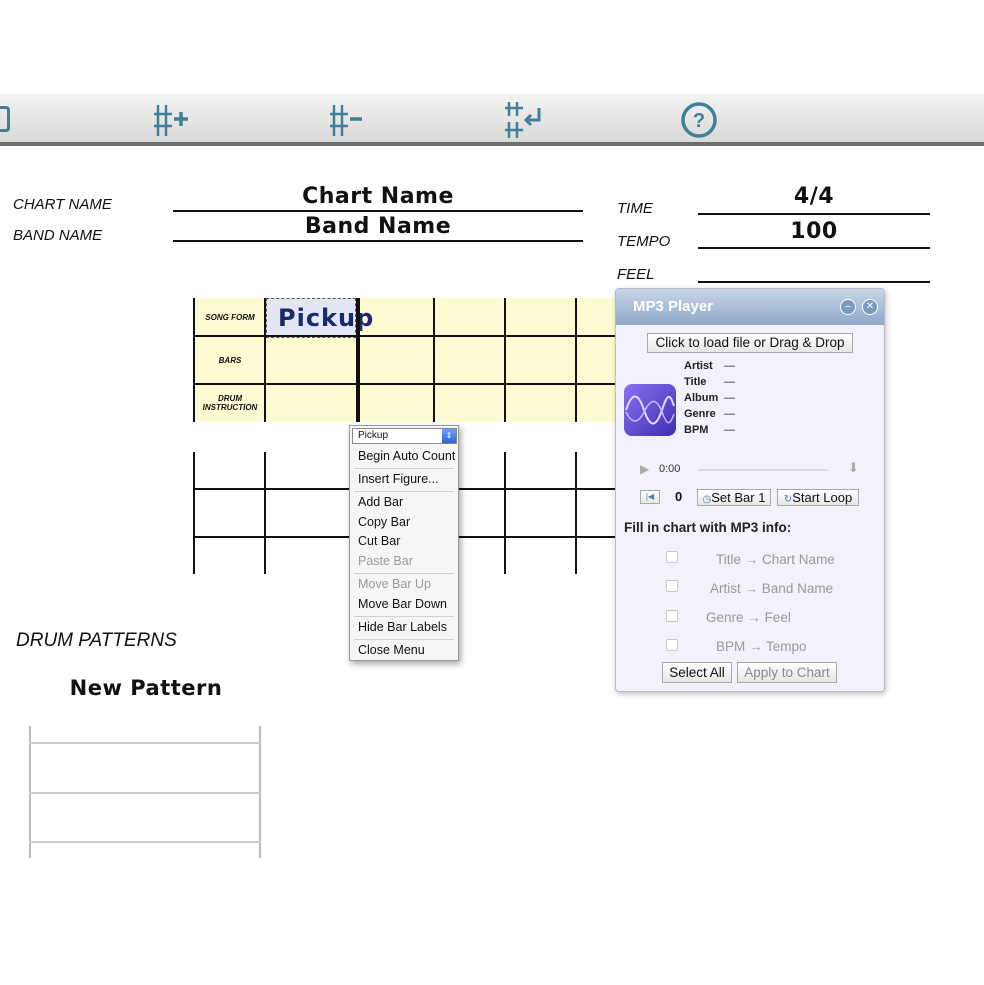  What do you see at coordinates (449, 436) in the screenshot?
I see `select-arrow-icon: ⇕` at bounding box center [449, 436].